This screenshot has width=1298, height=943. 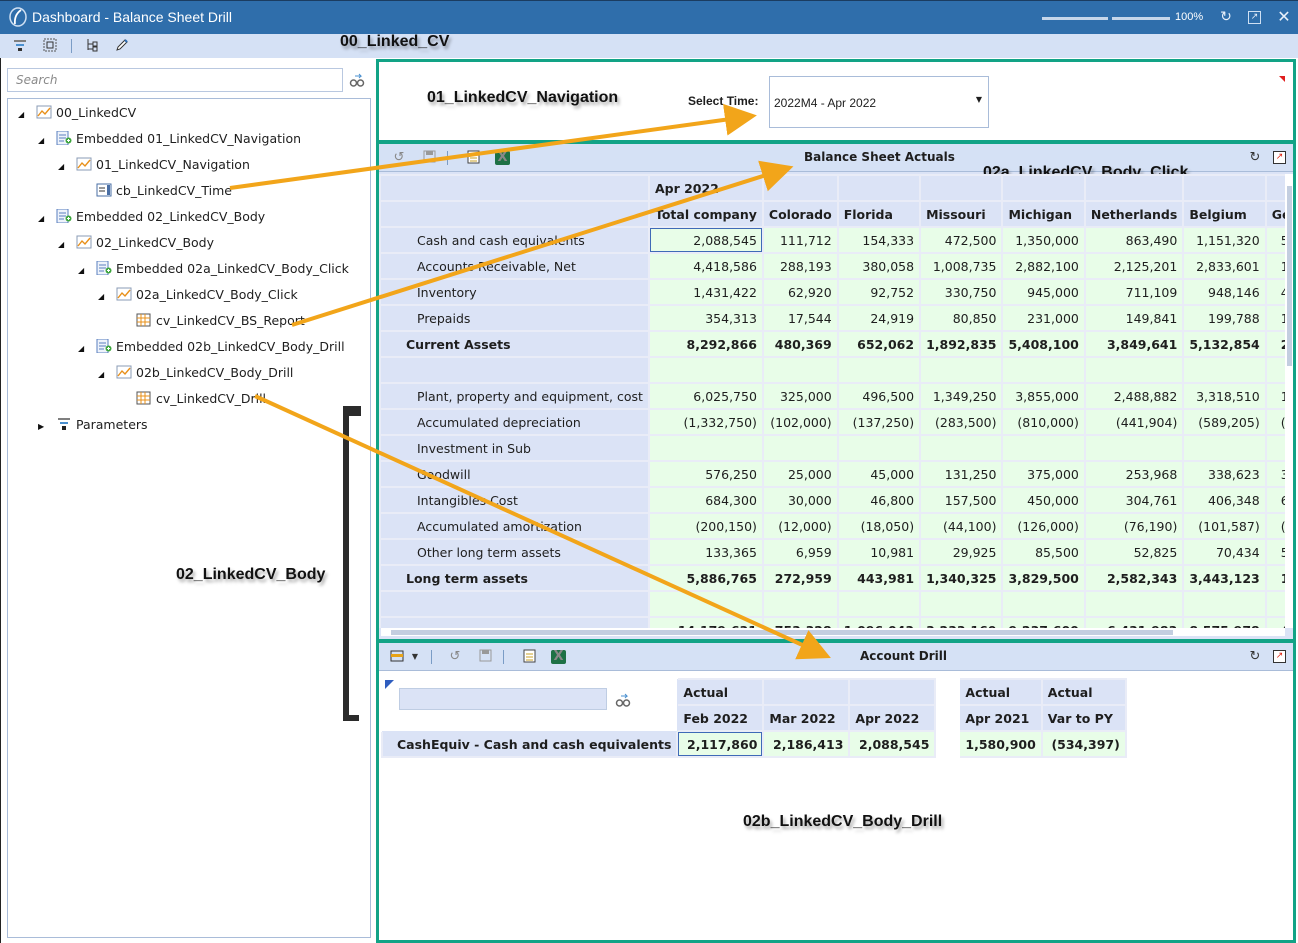 What do you see at coordinates (961, 240) in the screenshot?
I see `data-cell: 472,500` at bounding box center [961, 240].